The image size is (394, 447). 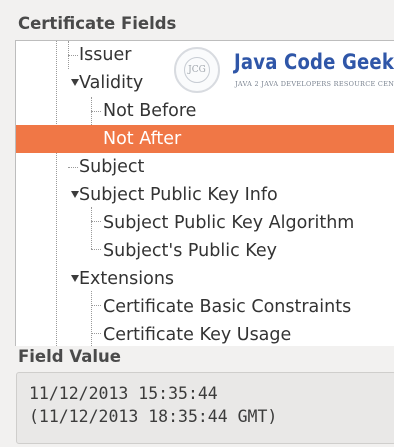 I want to click on tree-item-label: Issuer, so click(x=105, y=55).